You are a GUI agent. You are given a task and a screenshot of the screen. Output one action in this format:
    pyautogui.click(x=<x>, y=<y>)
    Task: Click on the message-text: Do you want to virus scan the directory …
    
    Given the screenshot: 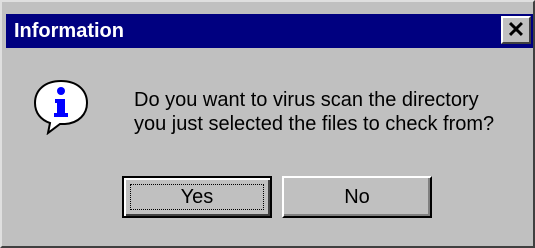 What is the action you would take?
    pyautogui.click(x=329, y=112)
    